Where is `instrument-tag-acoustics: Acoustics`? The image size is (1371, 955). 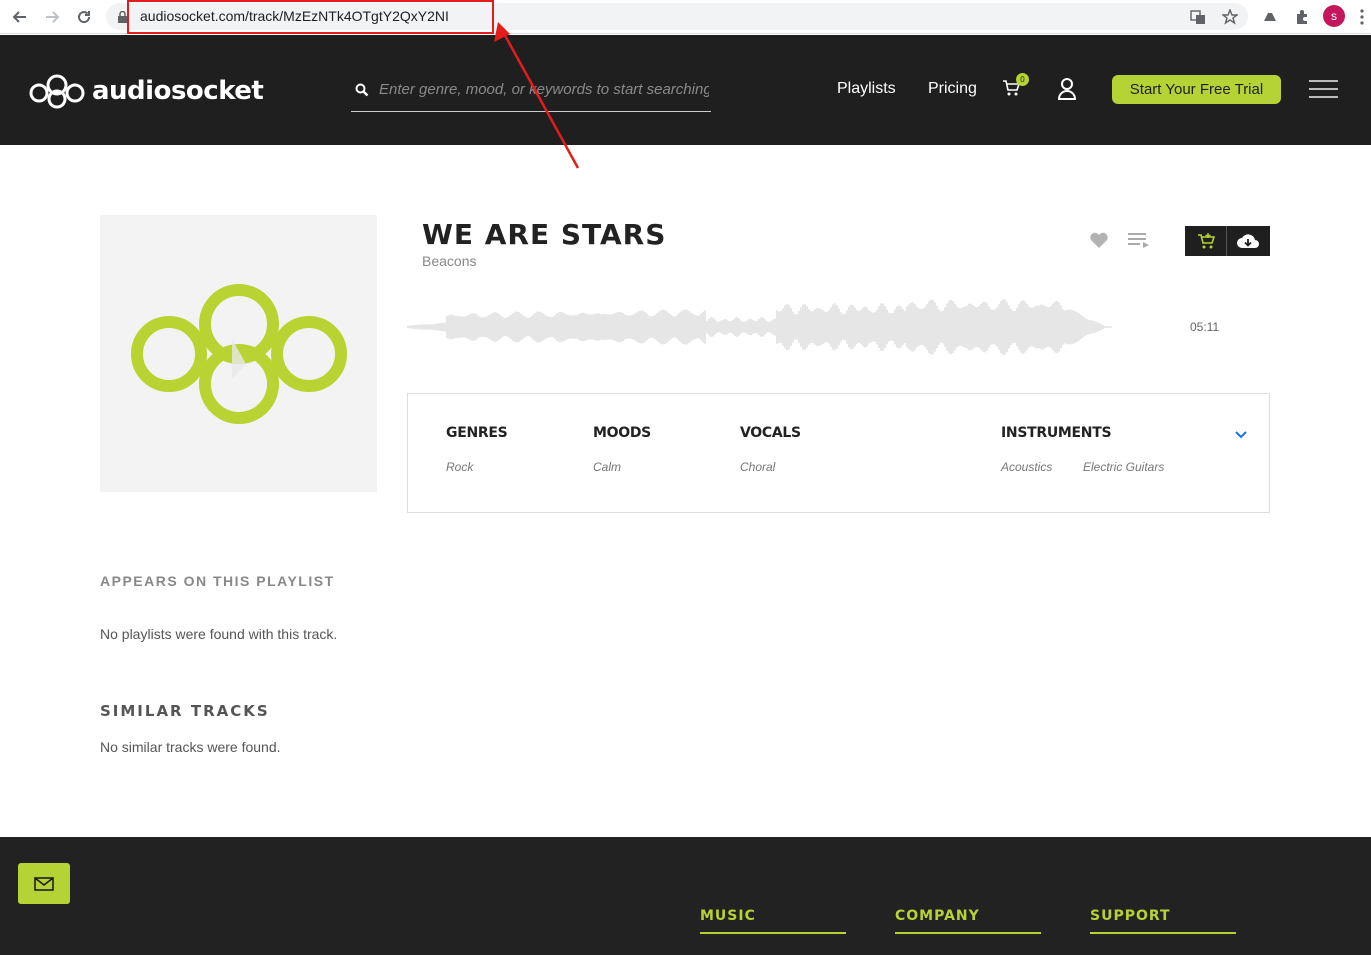
instrument-tag-acoustics: Acoustics is located at coordinates (1026, 467).